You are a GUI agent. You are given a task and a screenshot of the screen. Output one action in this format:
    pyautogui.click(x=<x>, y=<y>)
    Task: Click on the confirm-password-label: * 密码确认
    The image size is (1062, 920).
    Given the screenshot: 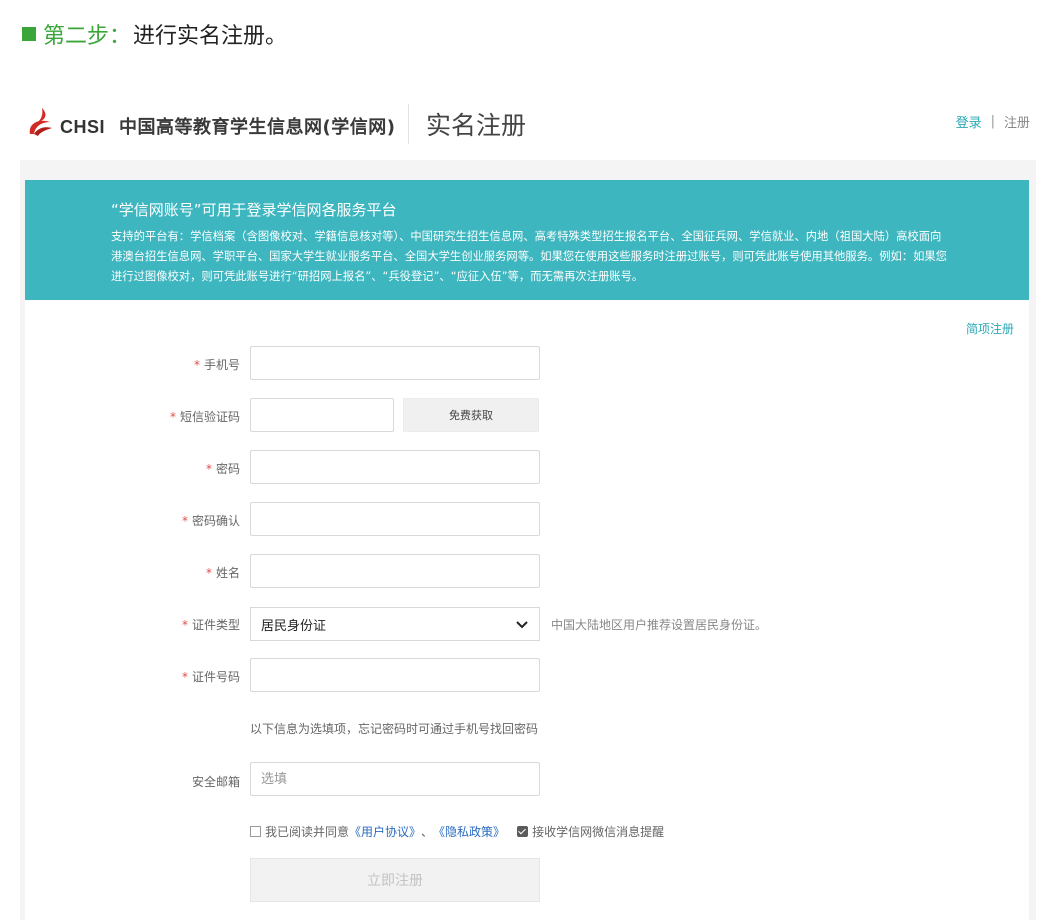 What is the action you would take?
    pyautogui.click(x=155, y=520)
    